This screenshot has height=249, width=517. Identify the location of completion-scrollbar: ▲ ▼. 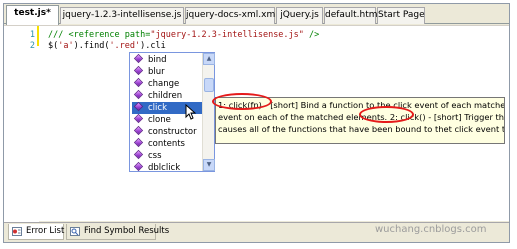
(208, 112).